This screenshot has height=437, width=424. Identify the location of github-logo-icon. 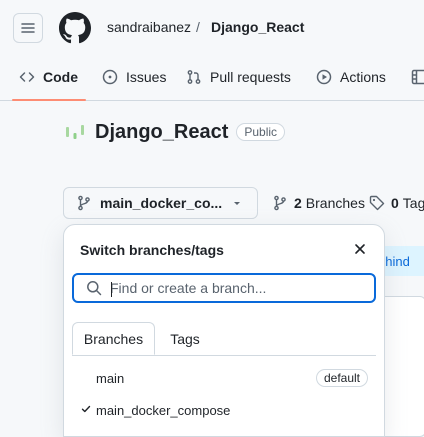
(75, 28).